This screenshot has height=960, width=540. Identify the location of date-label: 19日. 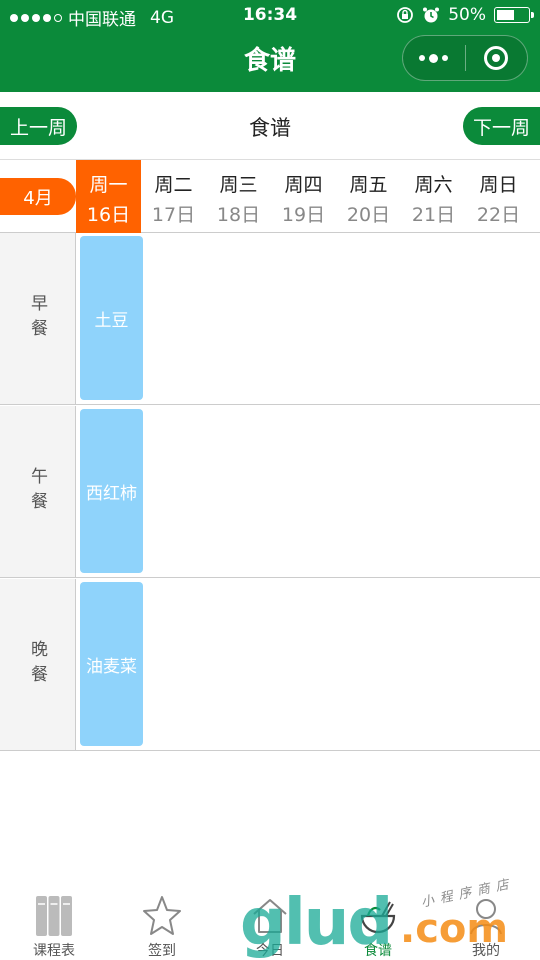
(303, 215).